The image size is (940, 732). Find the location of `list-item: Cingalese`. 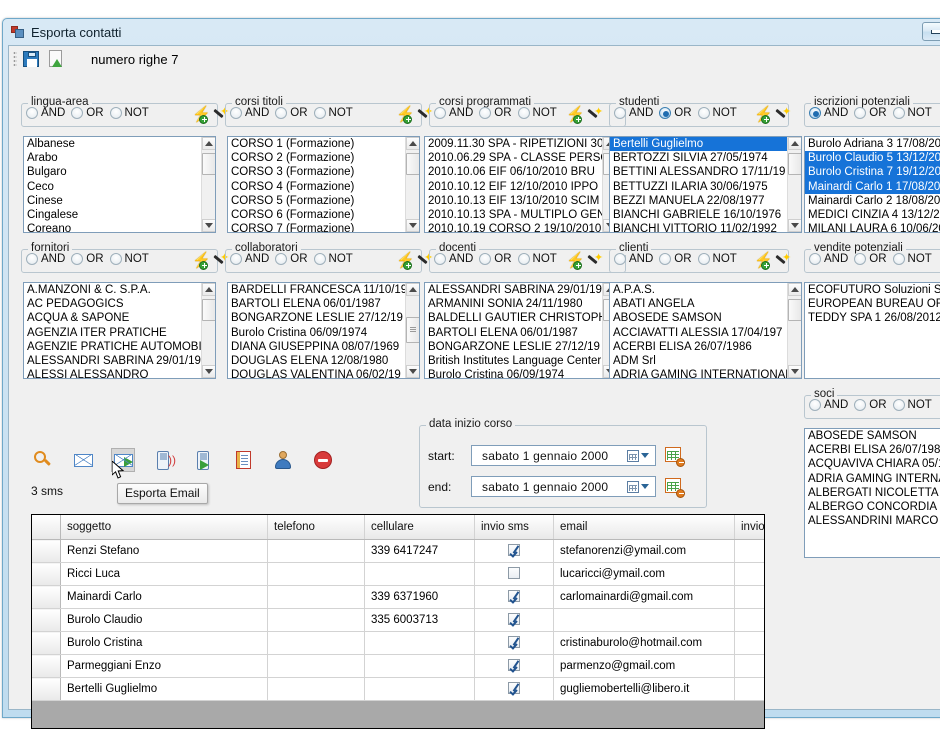

list-item: Cingalese is located at coordinates (112, 215).